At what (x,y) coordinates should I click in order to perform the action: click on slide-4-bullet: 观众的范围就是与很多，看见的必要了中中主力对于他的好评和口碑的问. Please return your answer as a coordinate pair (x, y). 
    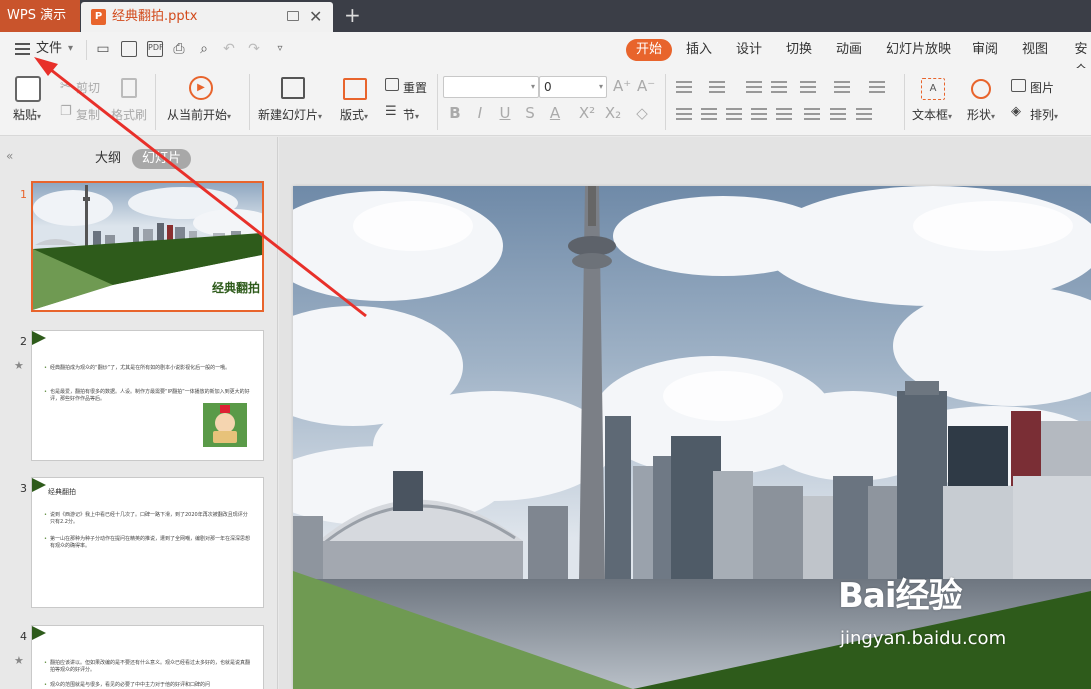
    Looking at the image, I should click on (147, 685).